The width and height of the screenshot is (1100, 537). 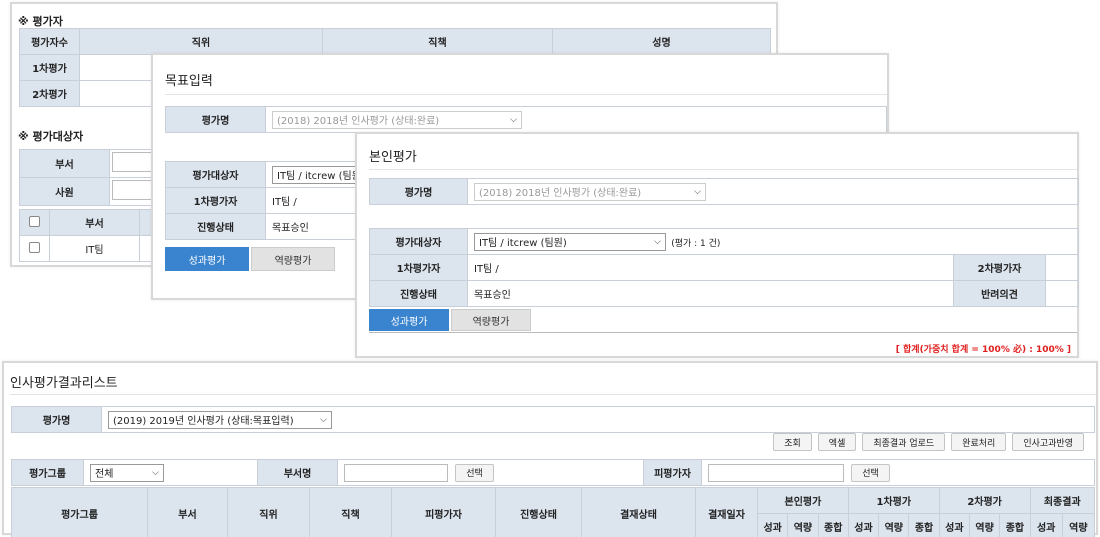 What do you see at coordinates (393, 157) in the screenshot?
I see `window-title: 본인평가` at bounding box center [393, 157].